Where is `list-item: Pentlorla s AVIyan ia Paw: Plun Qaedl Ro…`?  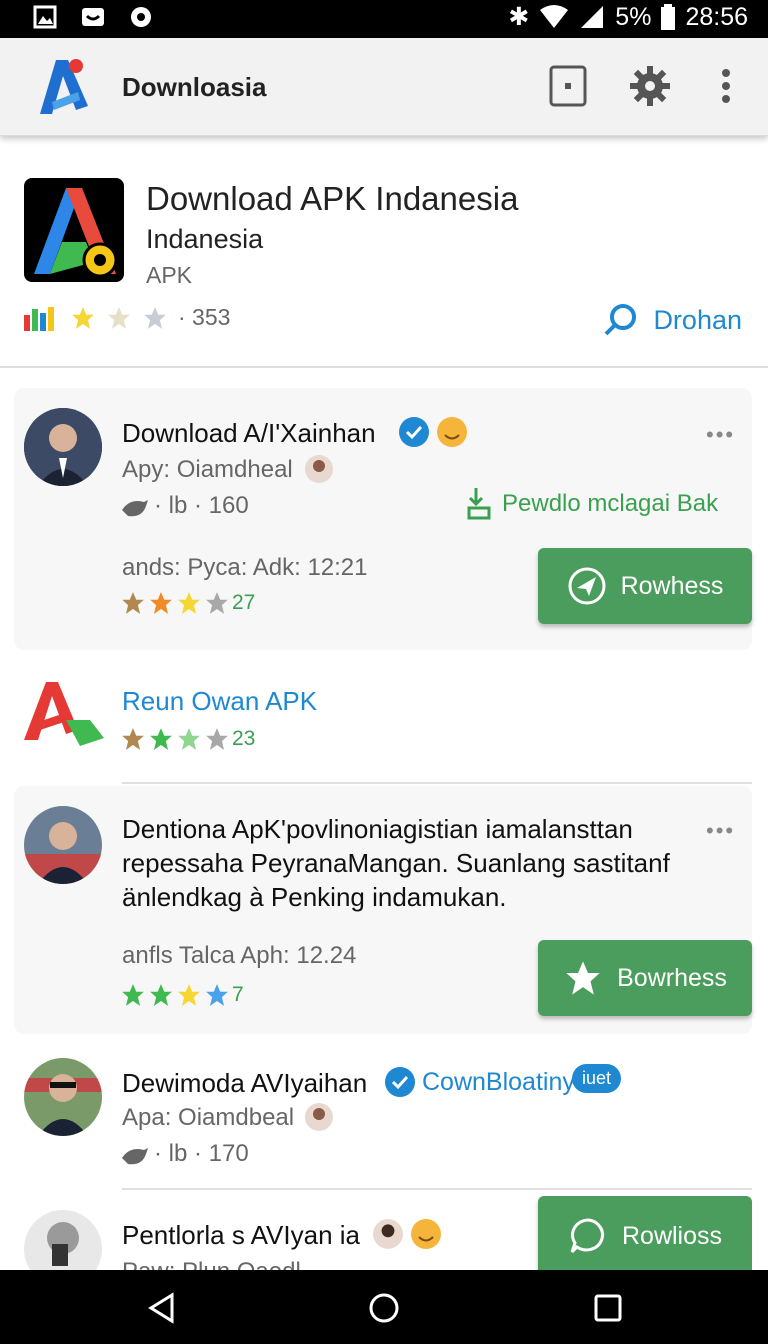
list-item: Pentlorla s AVIyan ia Paw: Plun Qaedl Ro… is located at coordinates (383, 1233).